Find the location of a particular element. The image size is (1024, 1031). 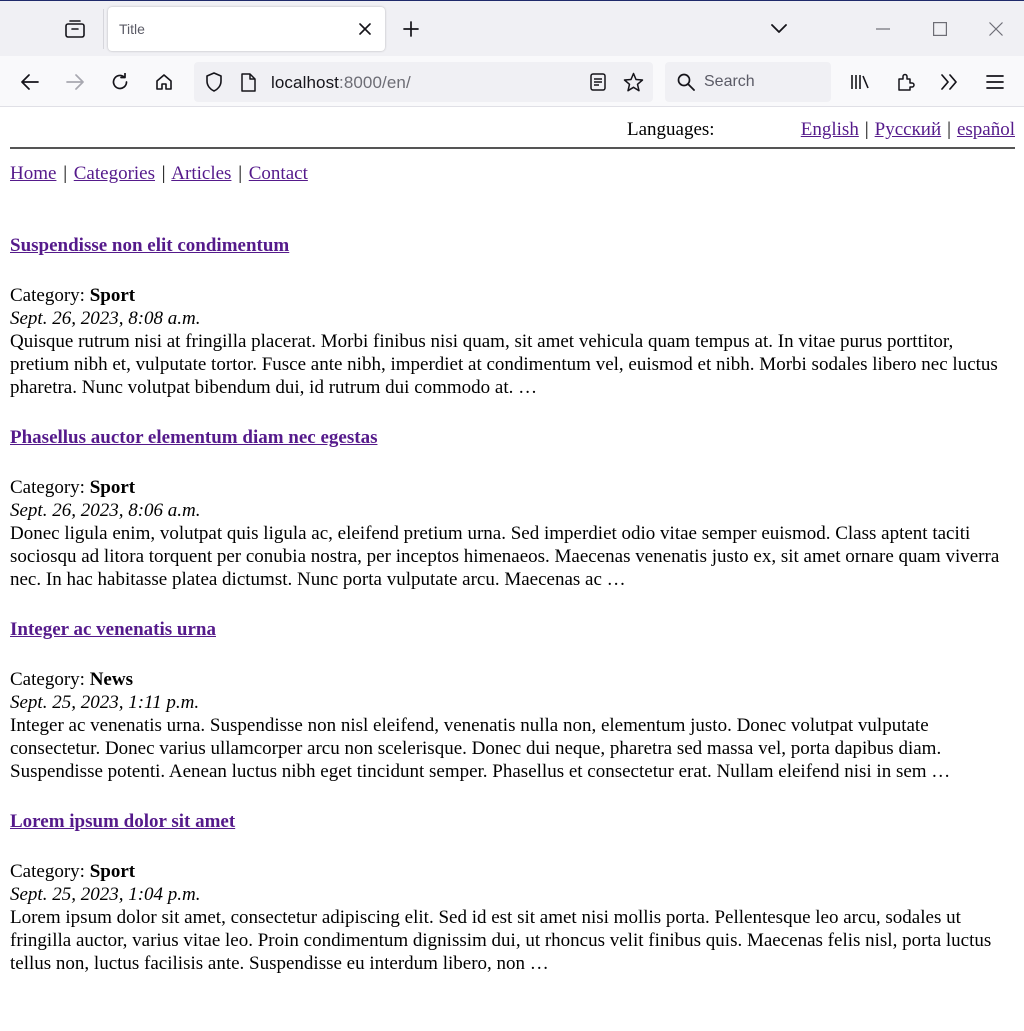

article-date: Sept. 25, 2023, 1:11 p.m. is located at coordinates (105, 702).